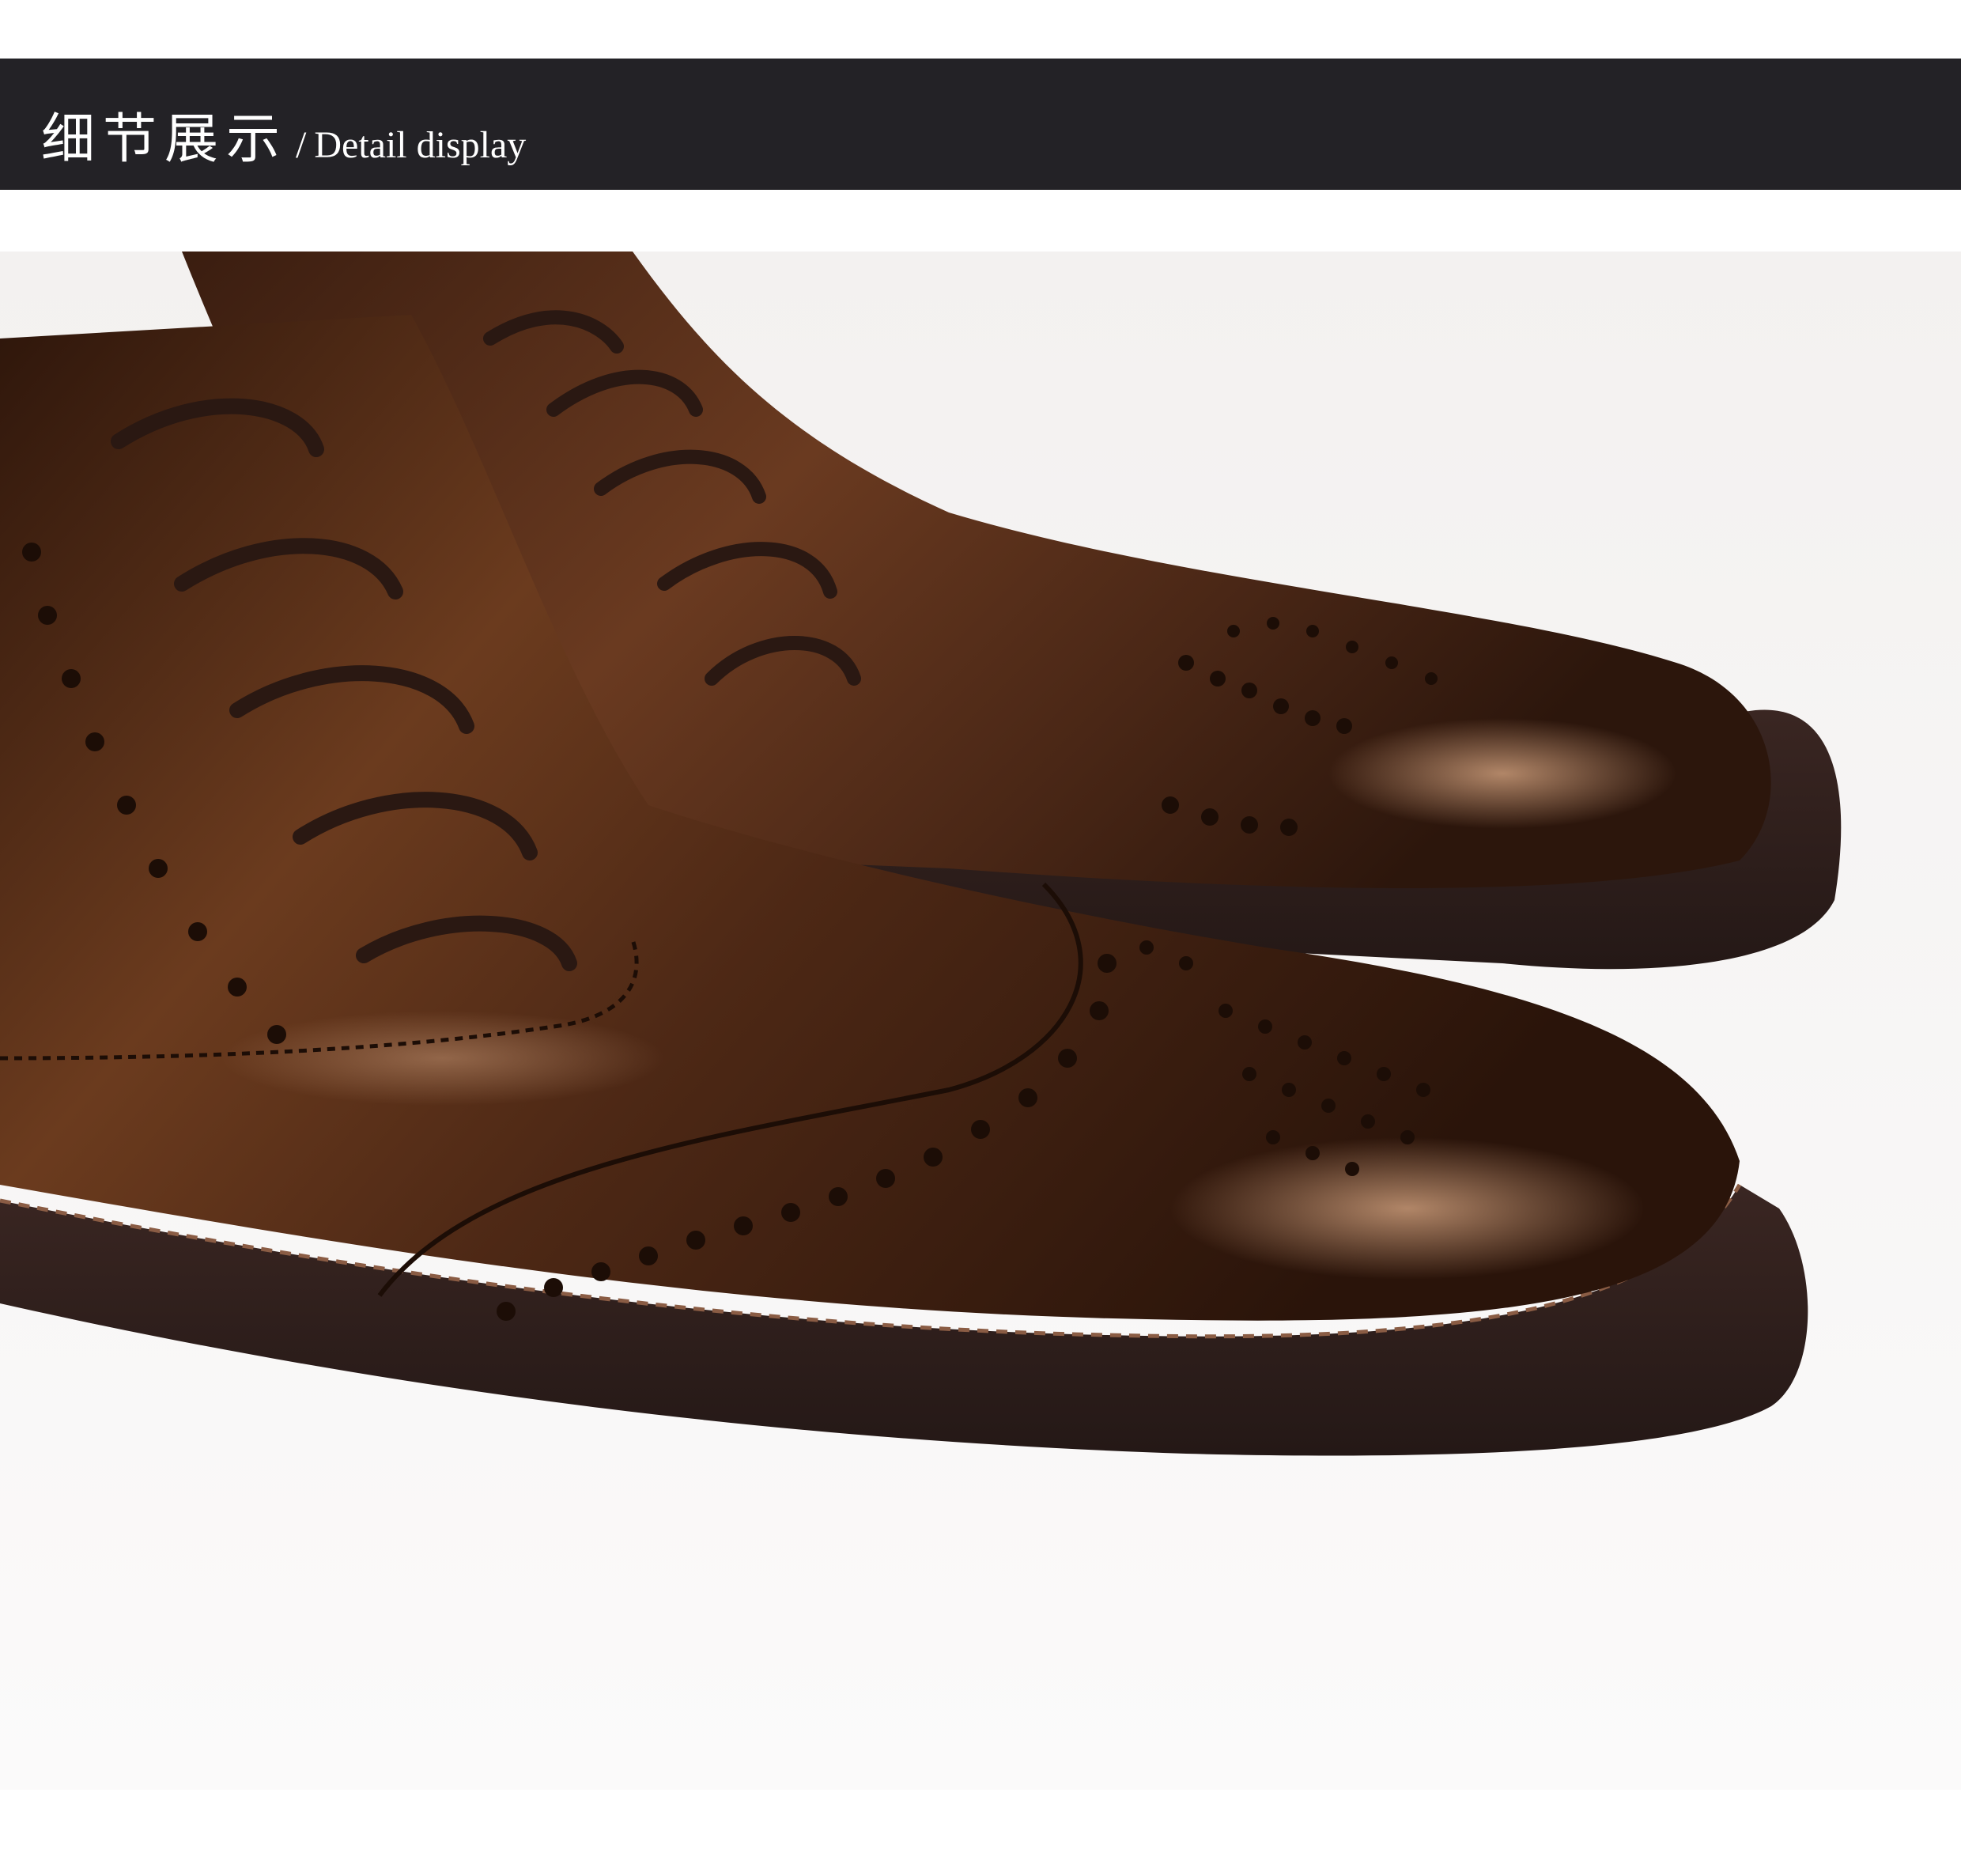 The width and height of the screenshot is (1961, 1876). What do you see at coordinates (980, 124) in the screenshot?
I see `header-bar: 细节展示 / Detail display` at bounding box center [980, 124].